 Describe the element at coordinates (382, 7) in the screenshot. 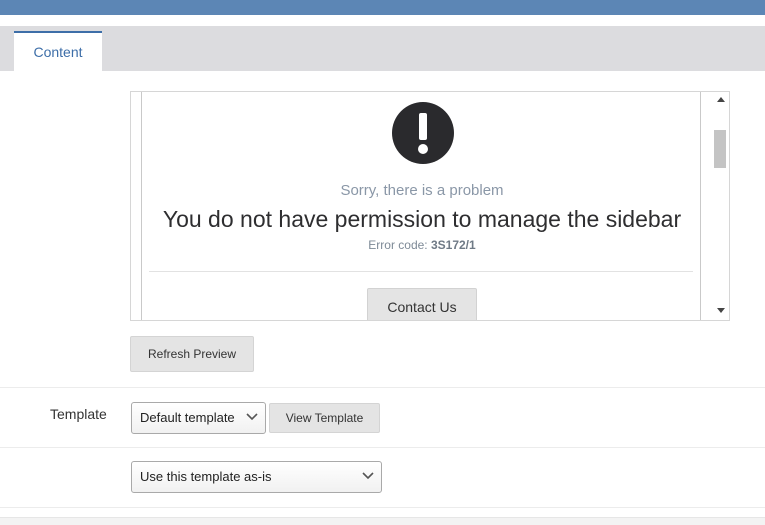

I see `top-header-bar` at that location.